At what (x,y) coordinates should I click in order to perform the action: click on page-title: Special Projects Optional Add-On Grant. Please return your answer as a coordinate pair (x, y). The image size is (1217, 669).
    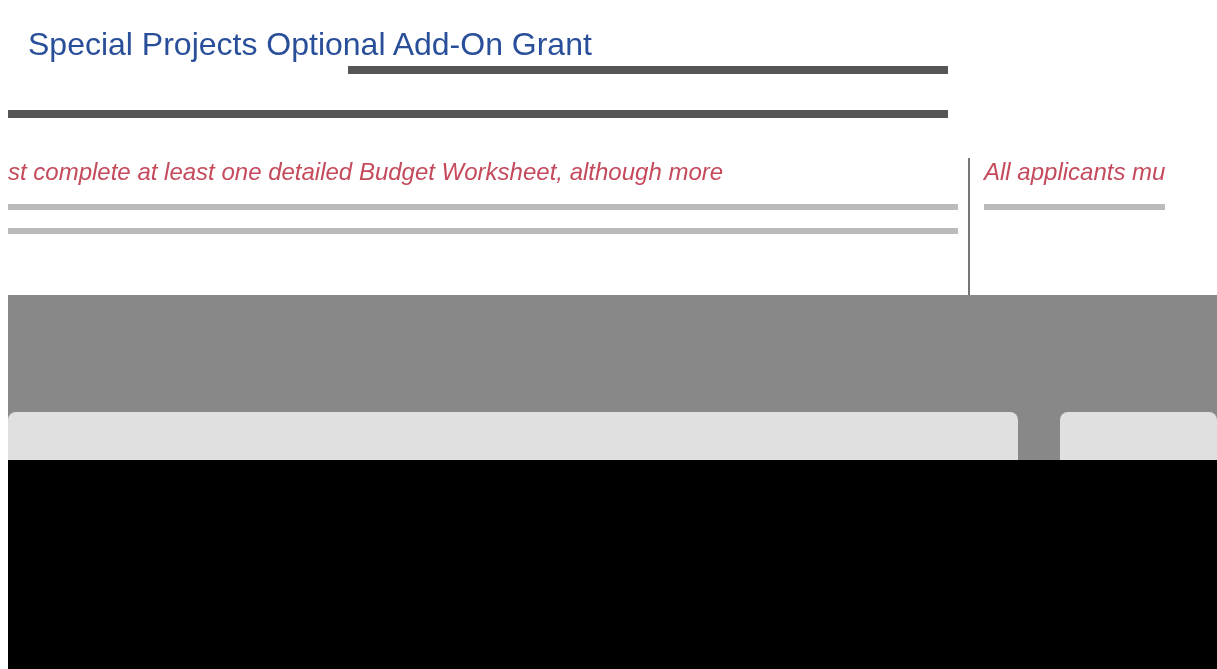
    Looking at the image, I should click on (310, 44).